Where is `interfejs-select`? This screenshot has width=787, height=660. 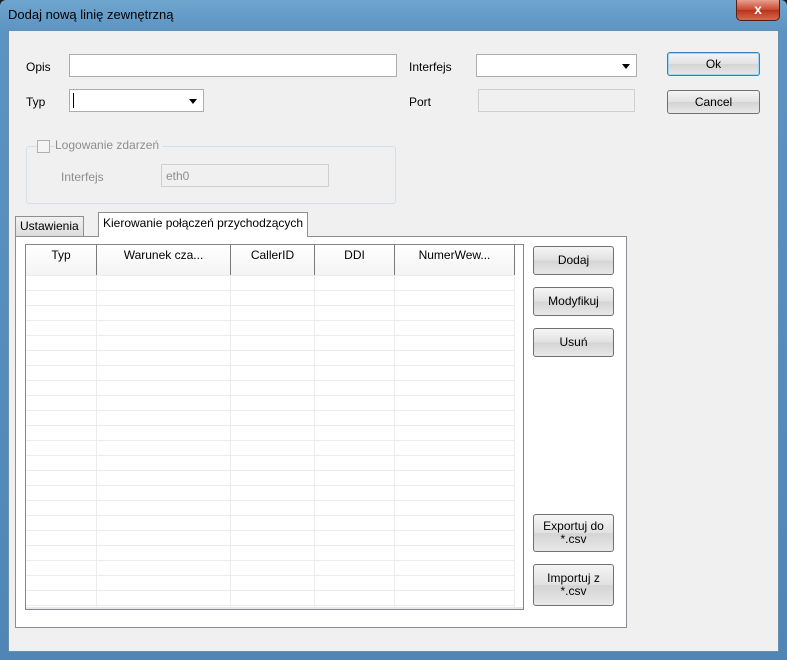 interfejs-select is located at coordinates (556, 65).